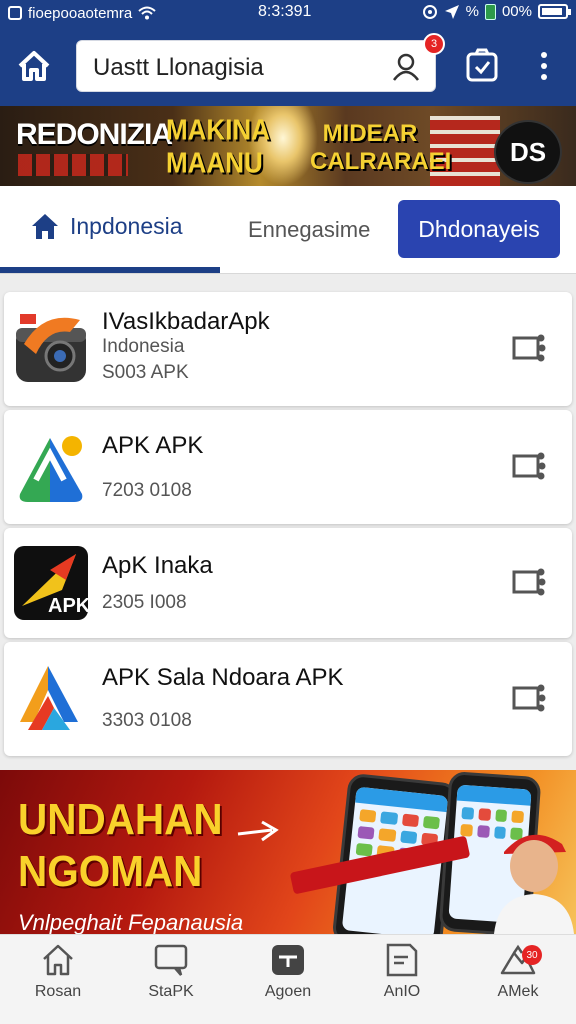  What do you see at coordinates (451, 11) in the screenshot?
I see `navigation-arrow-icon` at bounding box center [451, 11].